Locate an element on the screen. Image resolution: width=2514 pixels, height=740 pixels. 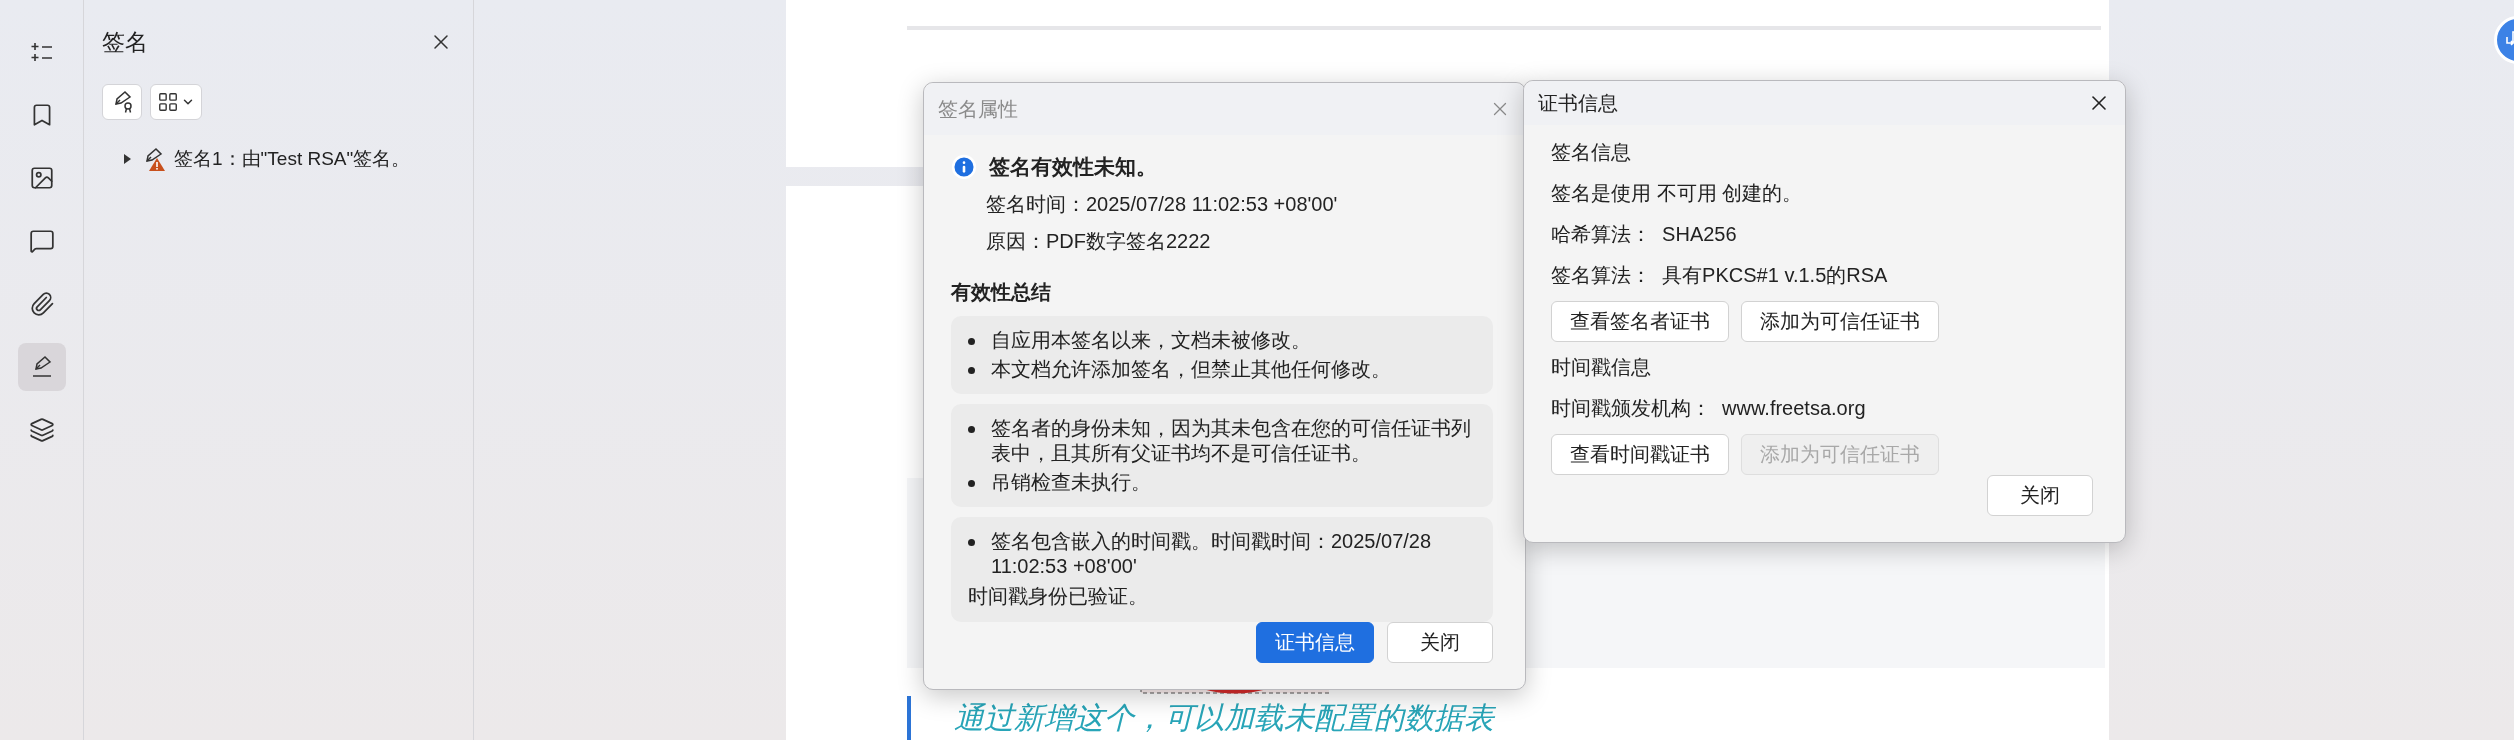
summary-text: 本文档允许添加签名，但禁止其他任何修改。 is located at coordinates (1191, 369).